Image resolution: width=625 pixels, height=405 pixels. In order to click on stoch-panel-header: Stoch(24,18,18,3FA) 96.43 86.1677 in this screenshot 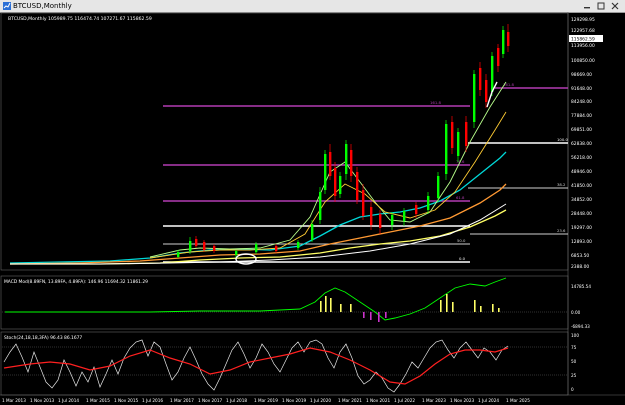, I will do `click(43, 338)`.